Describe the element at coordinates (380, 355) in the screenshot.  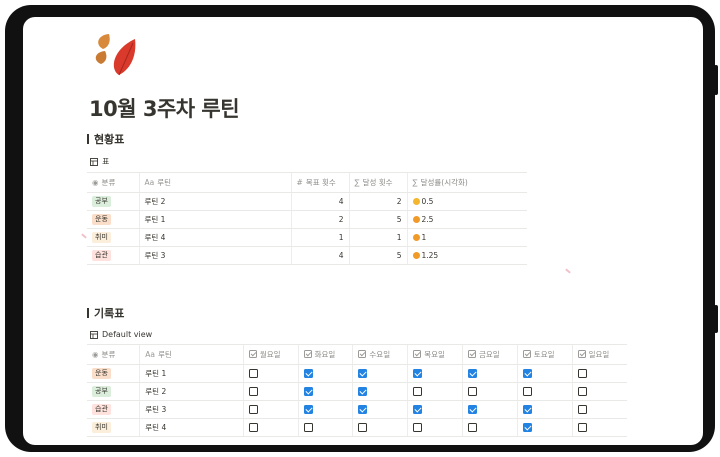
I see `col-header-day: 수요일` at that location.